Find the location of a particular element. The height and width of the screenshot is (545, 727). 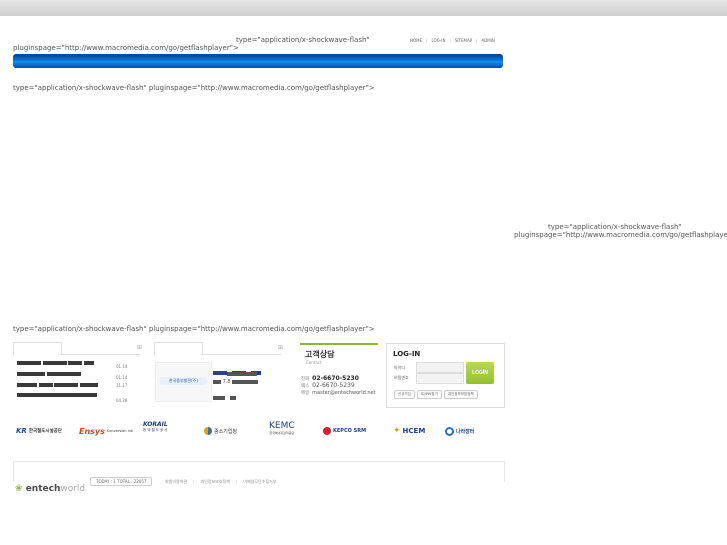

top-gradient-bar is located at coordinates (363, 8).